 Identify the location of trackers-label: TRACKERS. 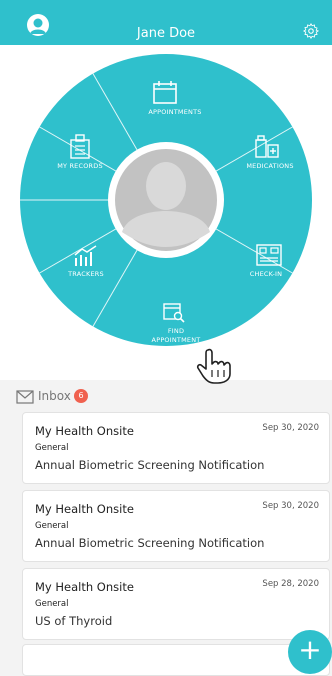
(86, 274).